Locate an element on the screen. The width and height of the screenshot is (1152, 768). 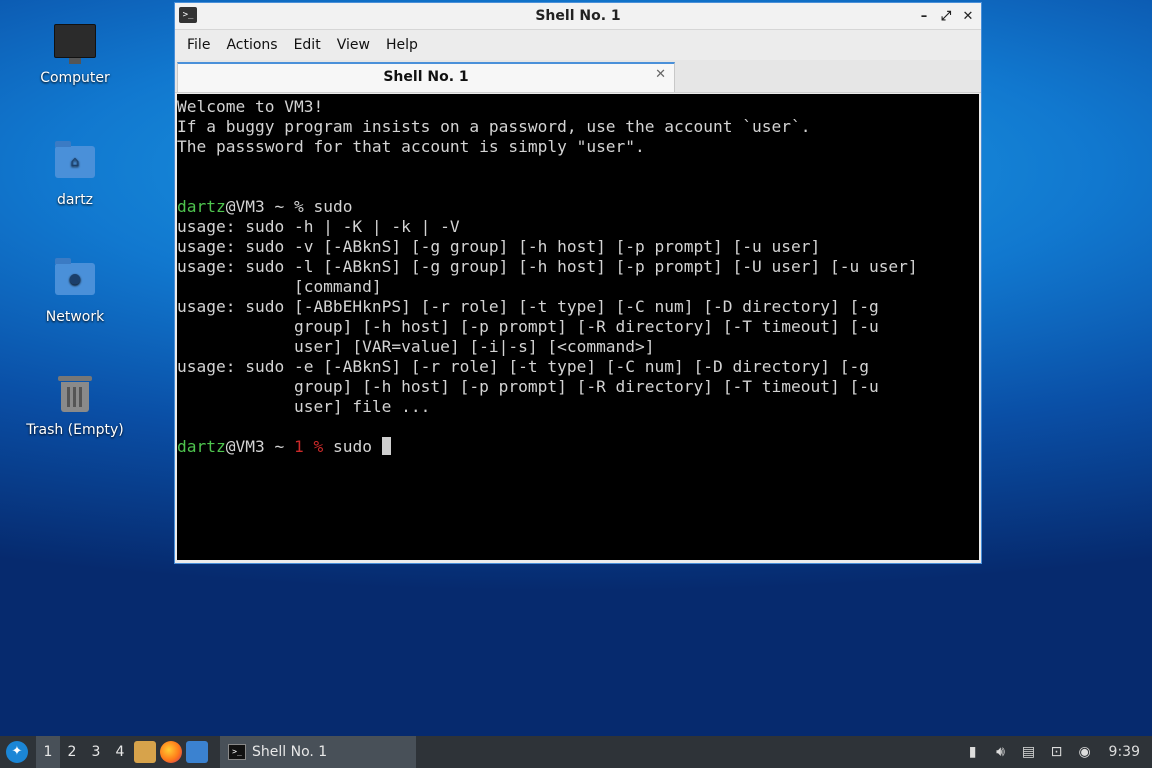
app-menu-icon: ✦ is located at coordinates (17, 752).